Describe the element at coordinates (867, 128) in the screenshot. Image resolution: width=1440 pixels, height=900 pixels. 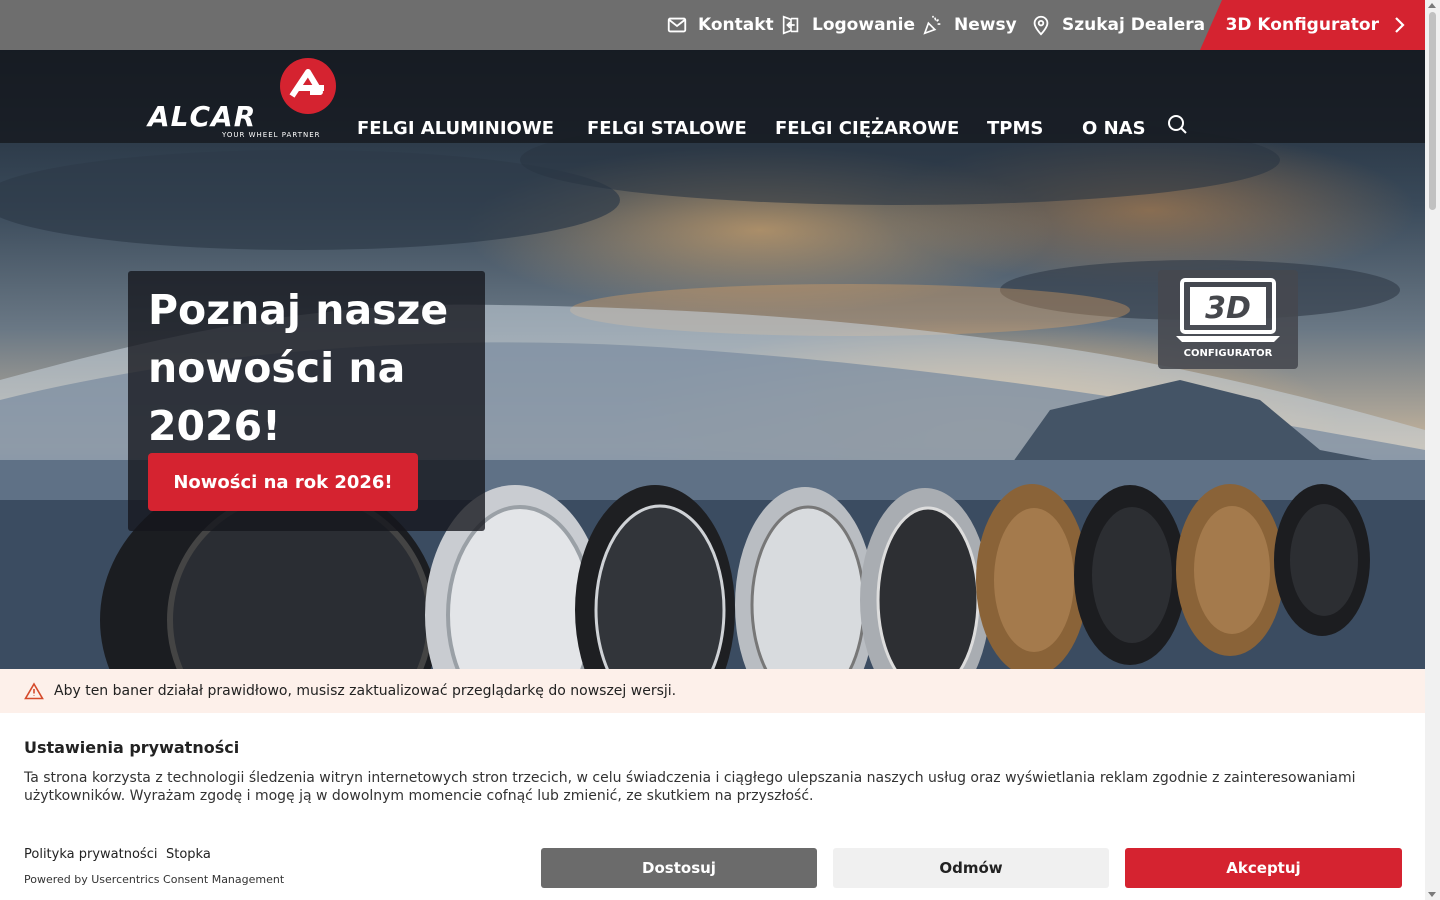
I see `nav-felgi-ciezarowe: FELGI CIĘŻAROWE` at that location.